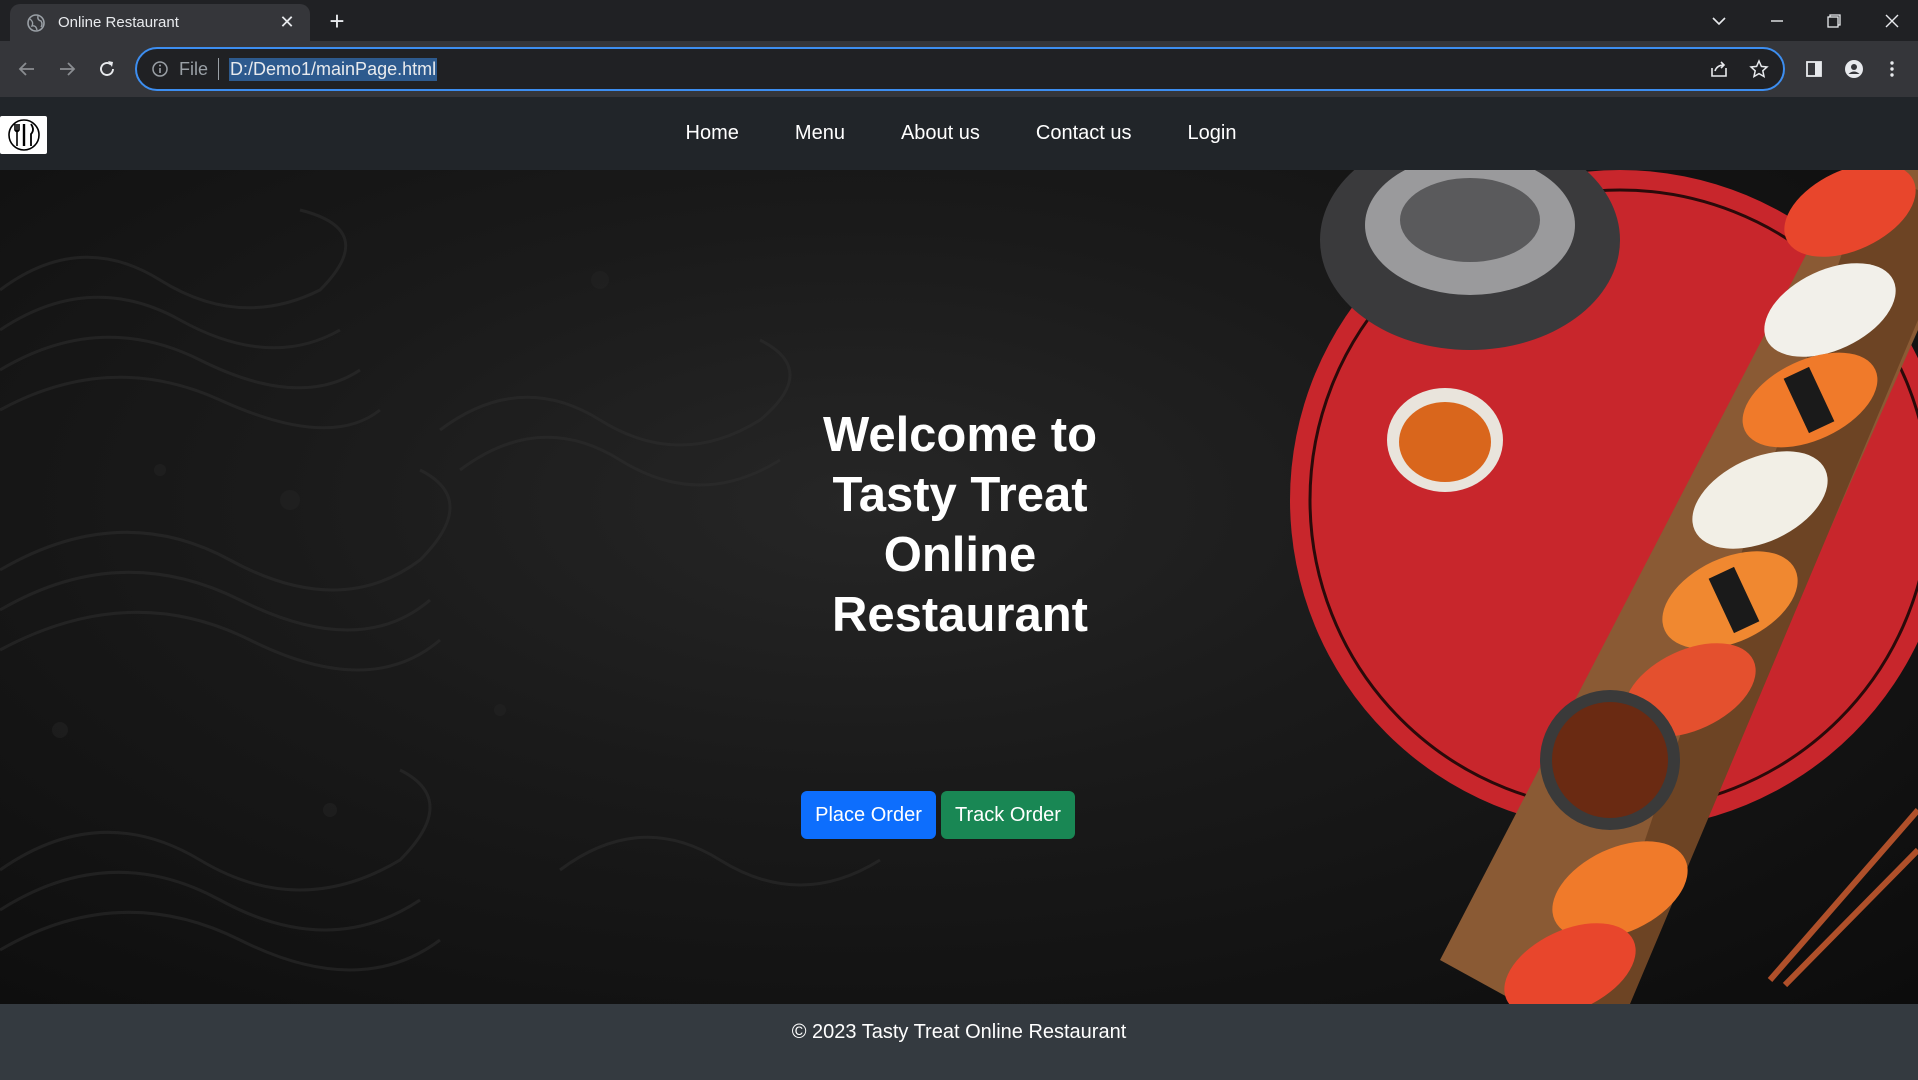  What do you see at coordinates (1834, 21) in the screenshot?
I see `restore-button` at bounding box center [1834, 21].